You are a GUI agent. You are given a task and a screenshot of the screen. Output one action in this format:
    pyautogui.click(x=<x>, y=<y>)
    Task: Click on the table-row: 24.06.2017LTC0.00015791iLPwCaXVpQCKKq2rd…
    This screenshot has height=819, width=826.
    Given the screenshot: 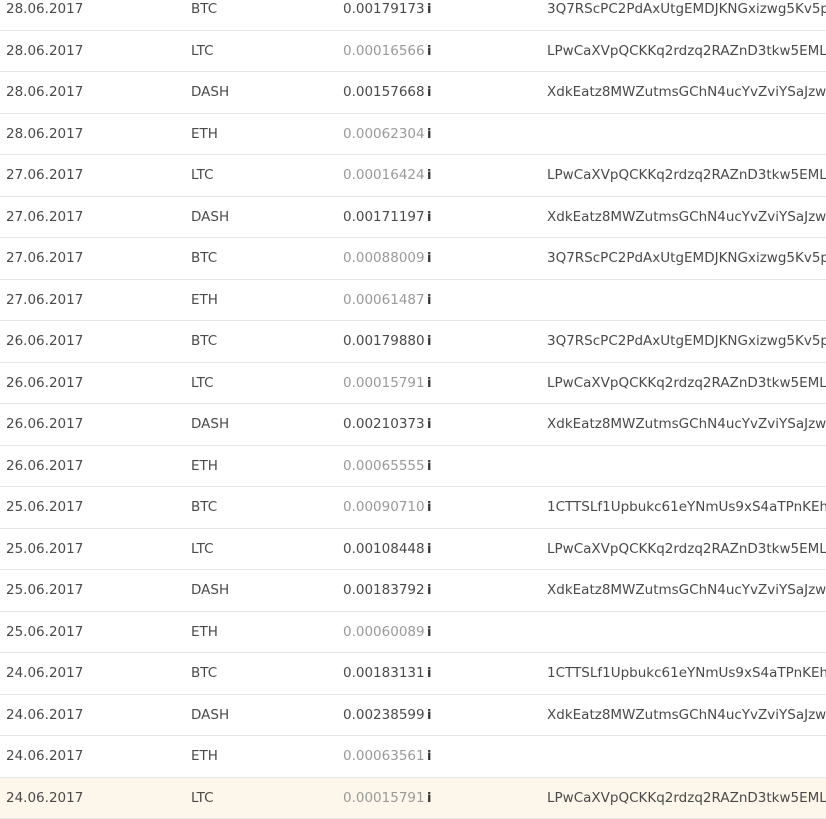 What is the action you would take?
    pyautogui.click(x=413, y=798)
    